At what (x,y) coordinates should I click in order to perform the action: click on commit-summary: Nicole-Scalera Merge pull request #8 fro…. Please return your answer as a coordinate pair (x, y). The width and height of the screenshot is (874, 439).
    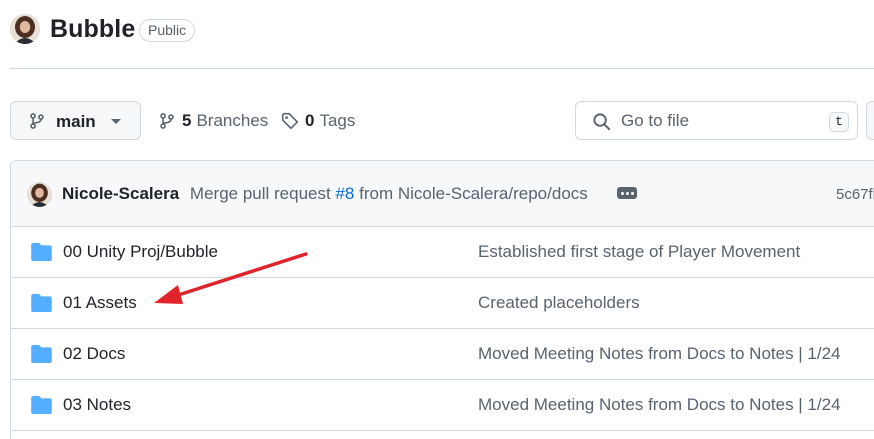
    Looking at the image, I should click on (325, 194).